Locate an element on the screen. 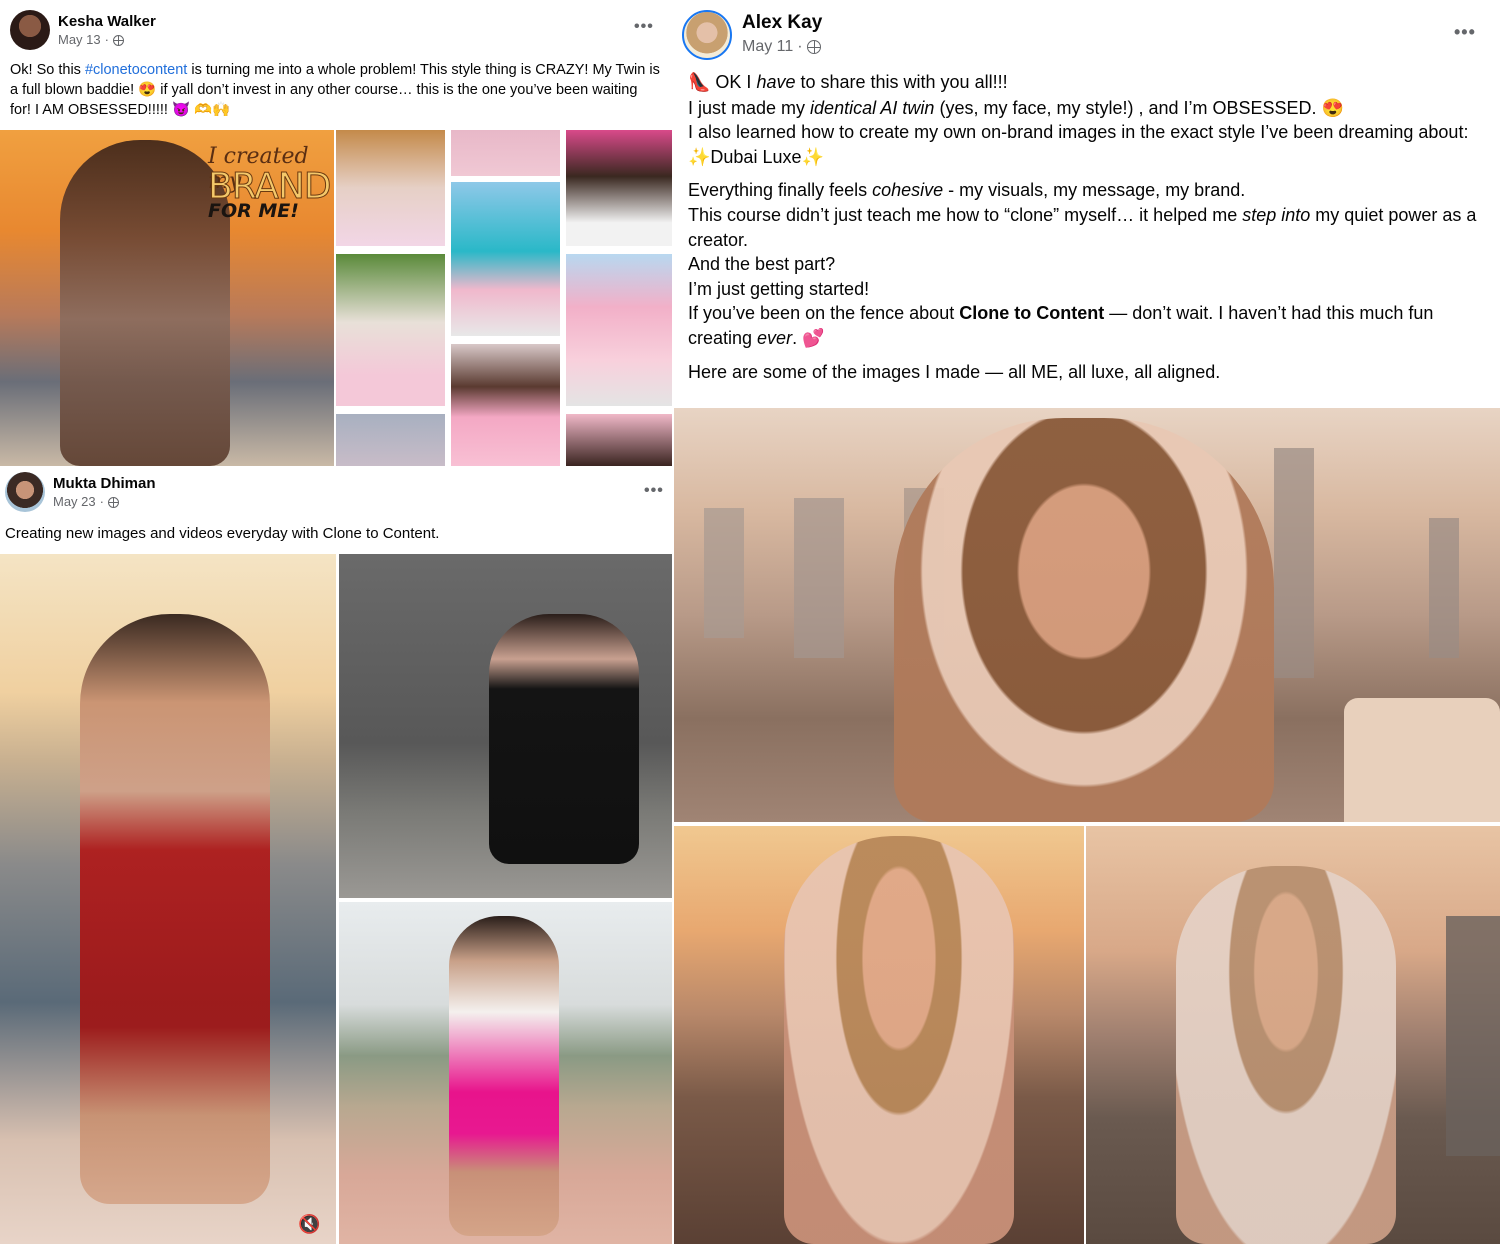  post-text-part: cohesive is located at coordinates (908, 190).